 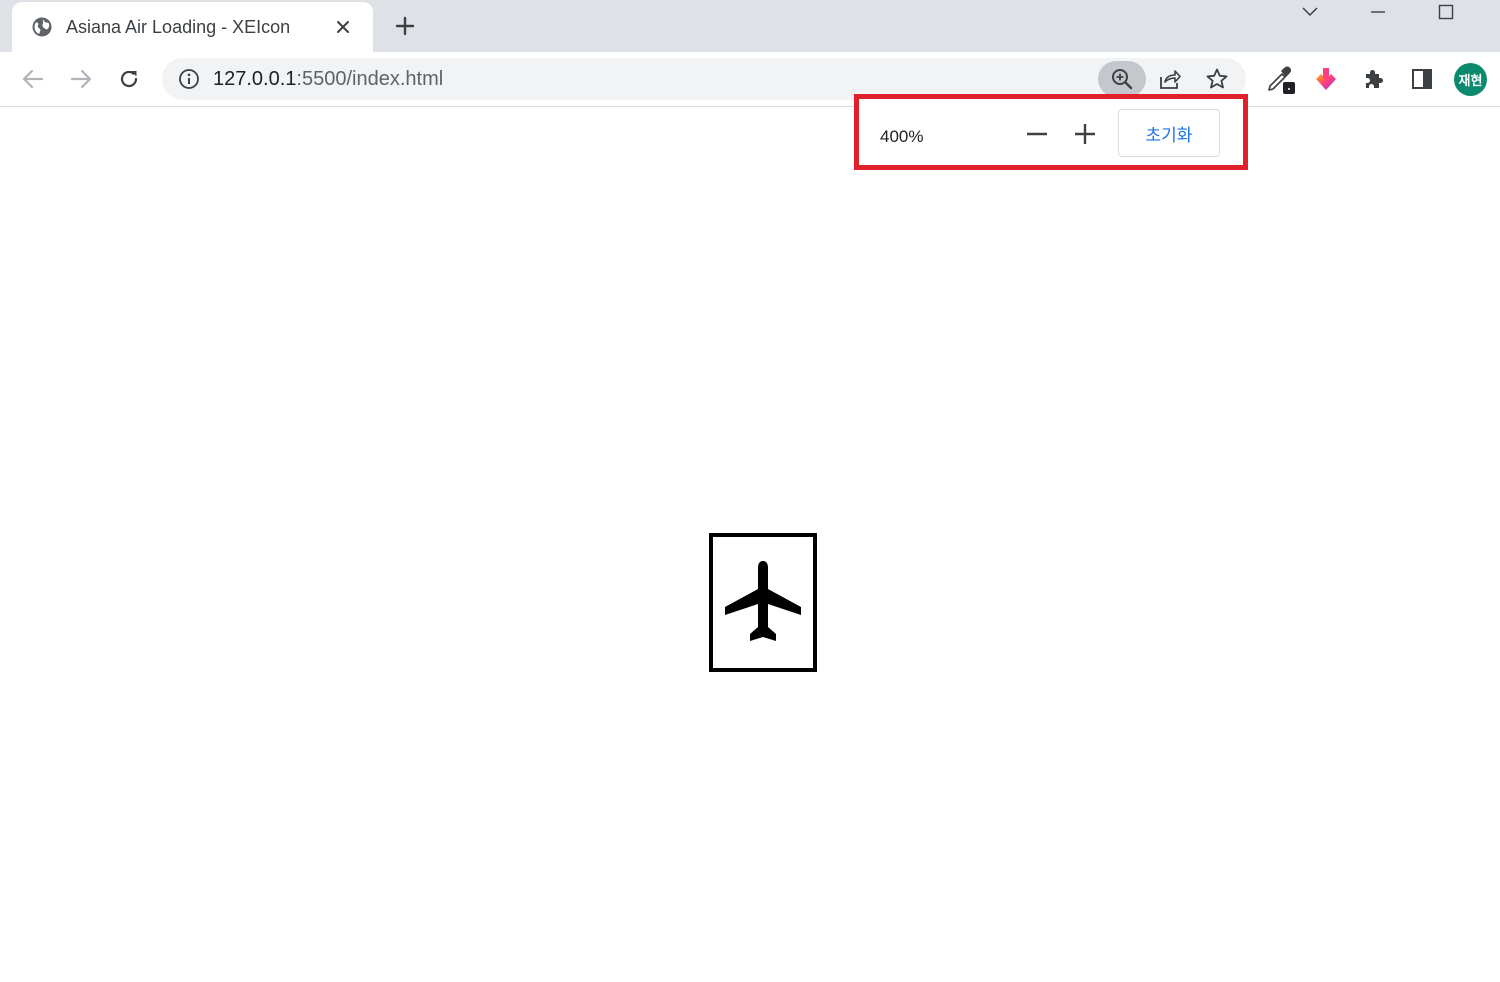 I want to click on url-text: 127.0.0.1:5500/index.html, so click(x=328, y=79).